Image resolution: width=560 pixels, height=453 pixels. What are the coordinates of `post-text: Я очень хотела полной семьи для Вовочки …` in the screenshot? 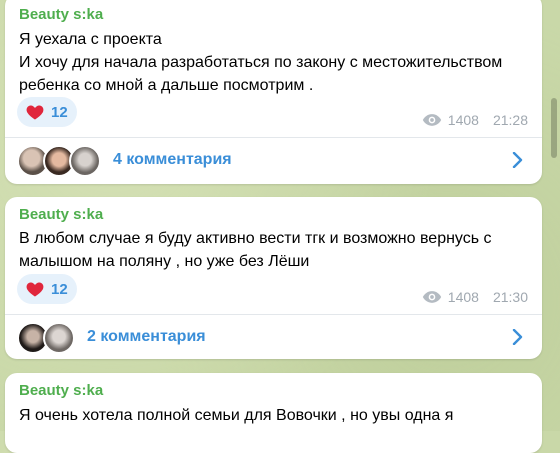 It's located at (273, 415).